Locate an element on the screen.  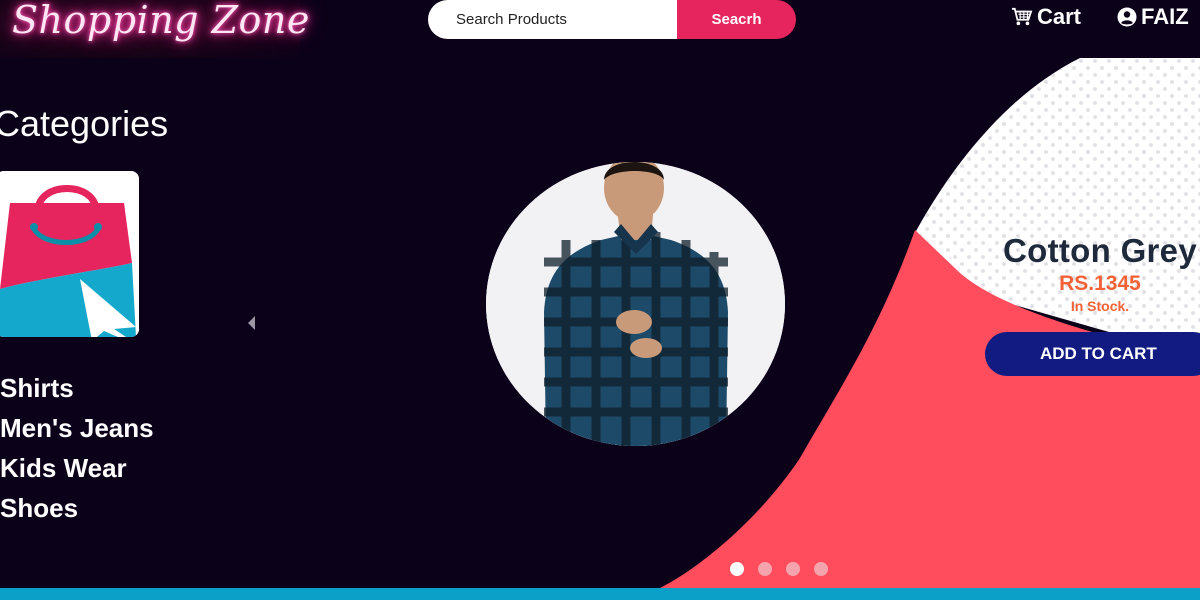
product-info: Cotton Grey RS.1345 In Stock. is located at coordinates (1095, 273).